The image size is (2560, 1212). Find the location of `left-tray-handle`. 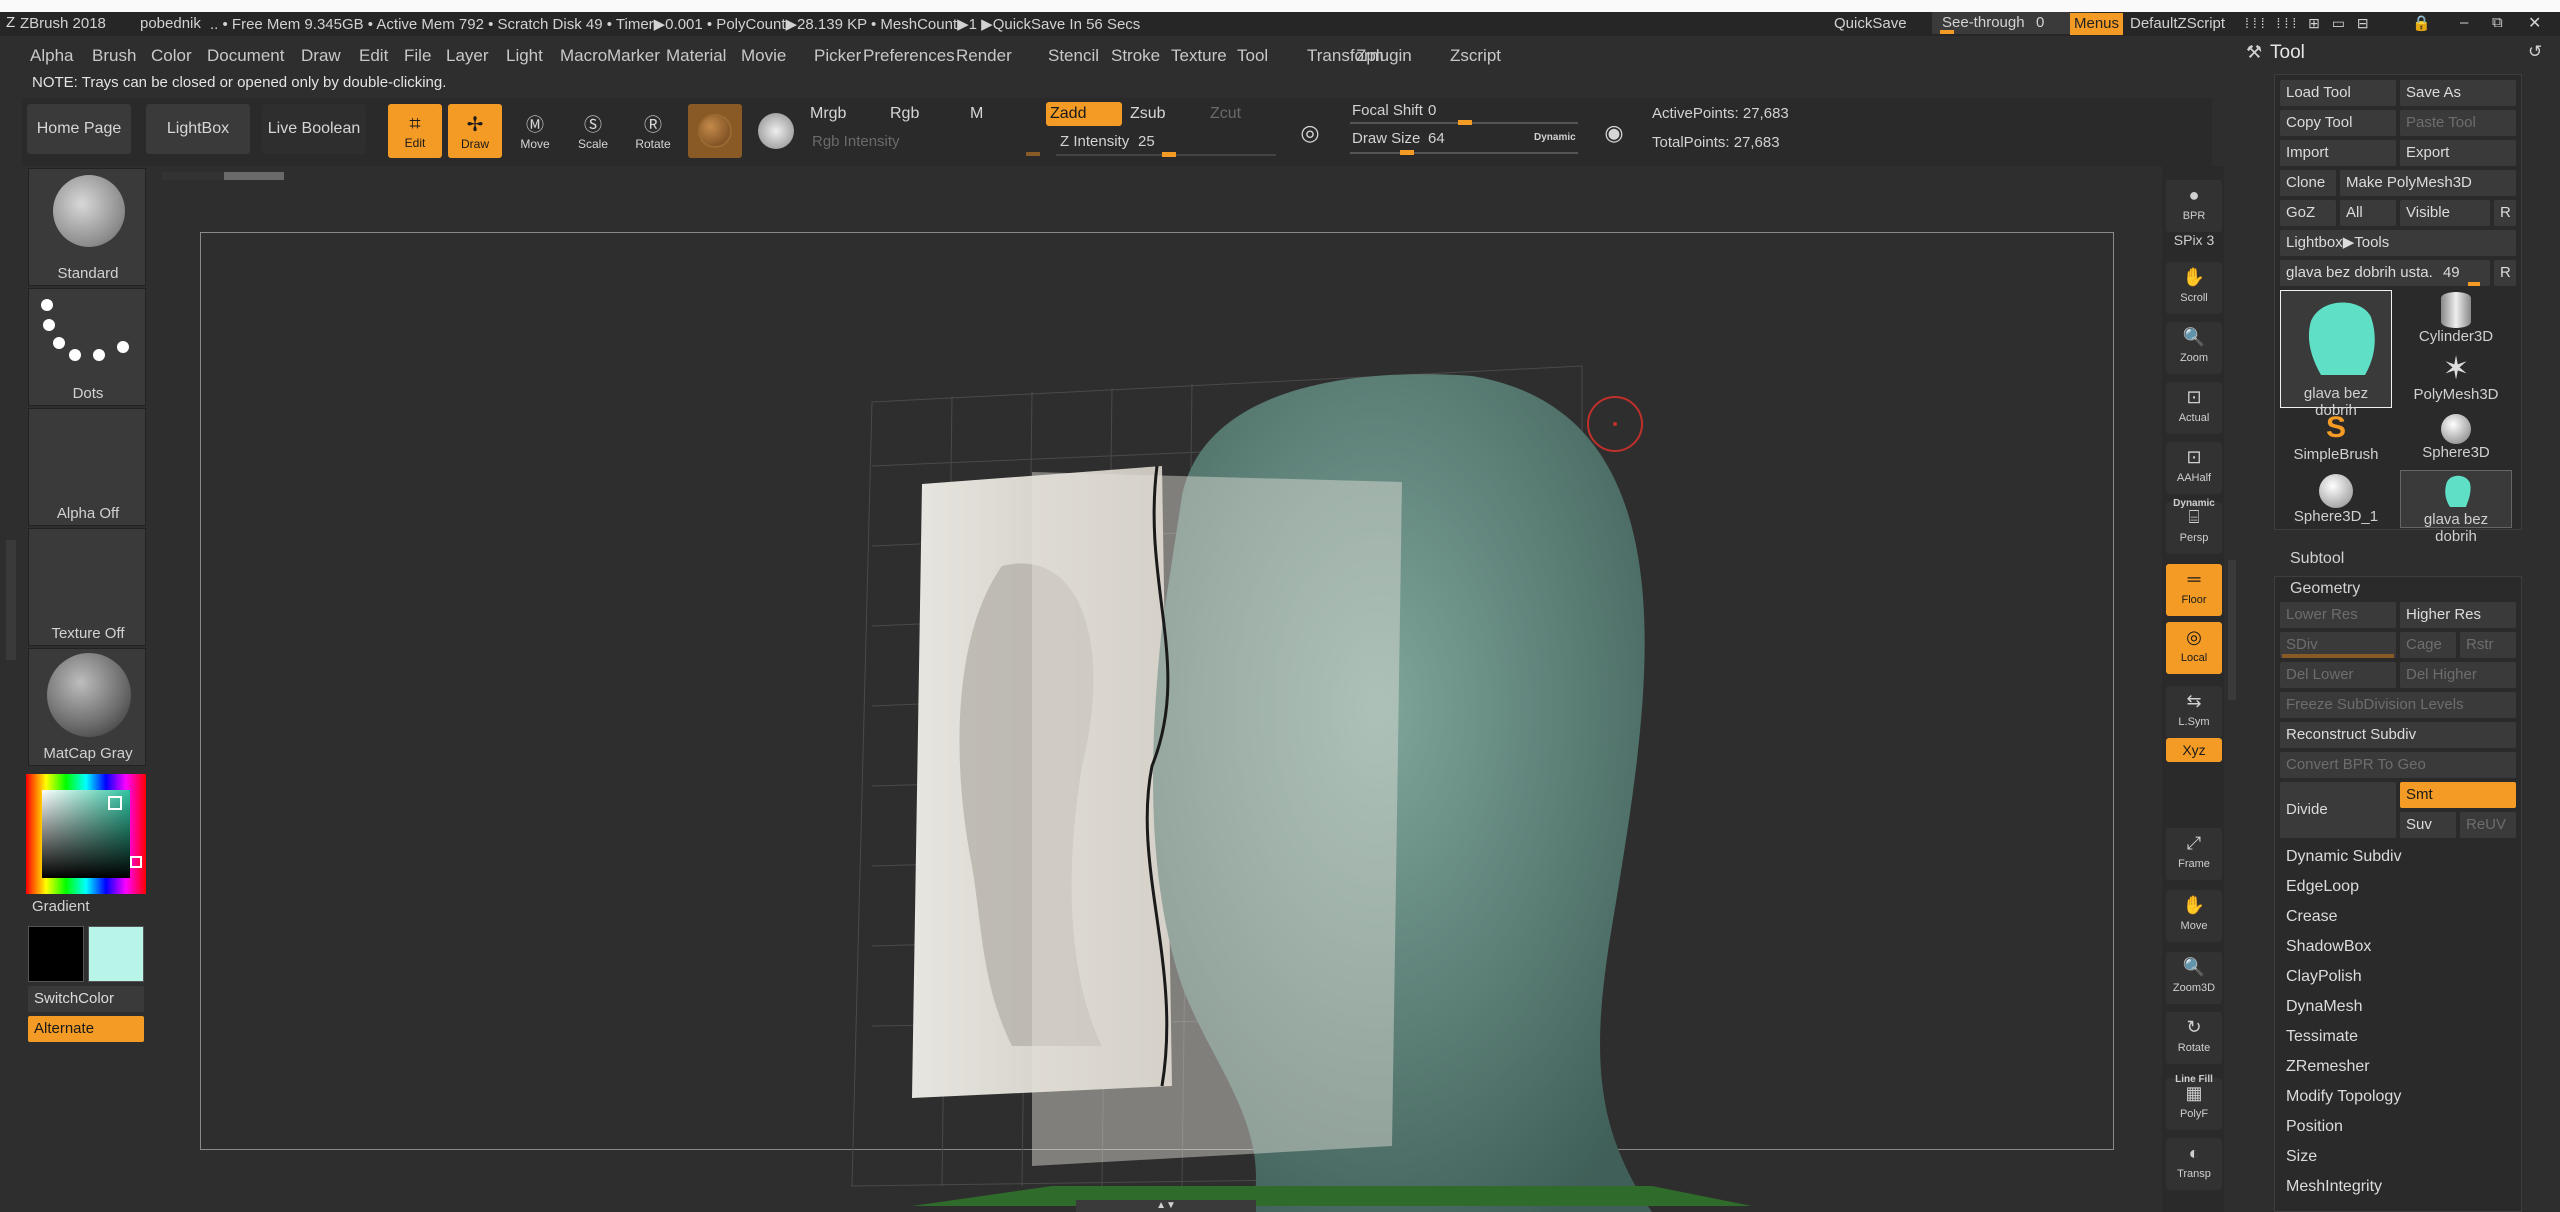

left-tray-handle is located at coordinates (11, 600).